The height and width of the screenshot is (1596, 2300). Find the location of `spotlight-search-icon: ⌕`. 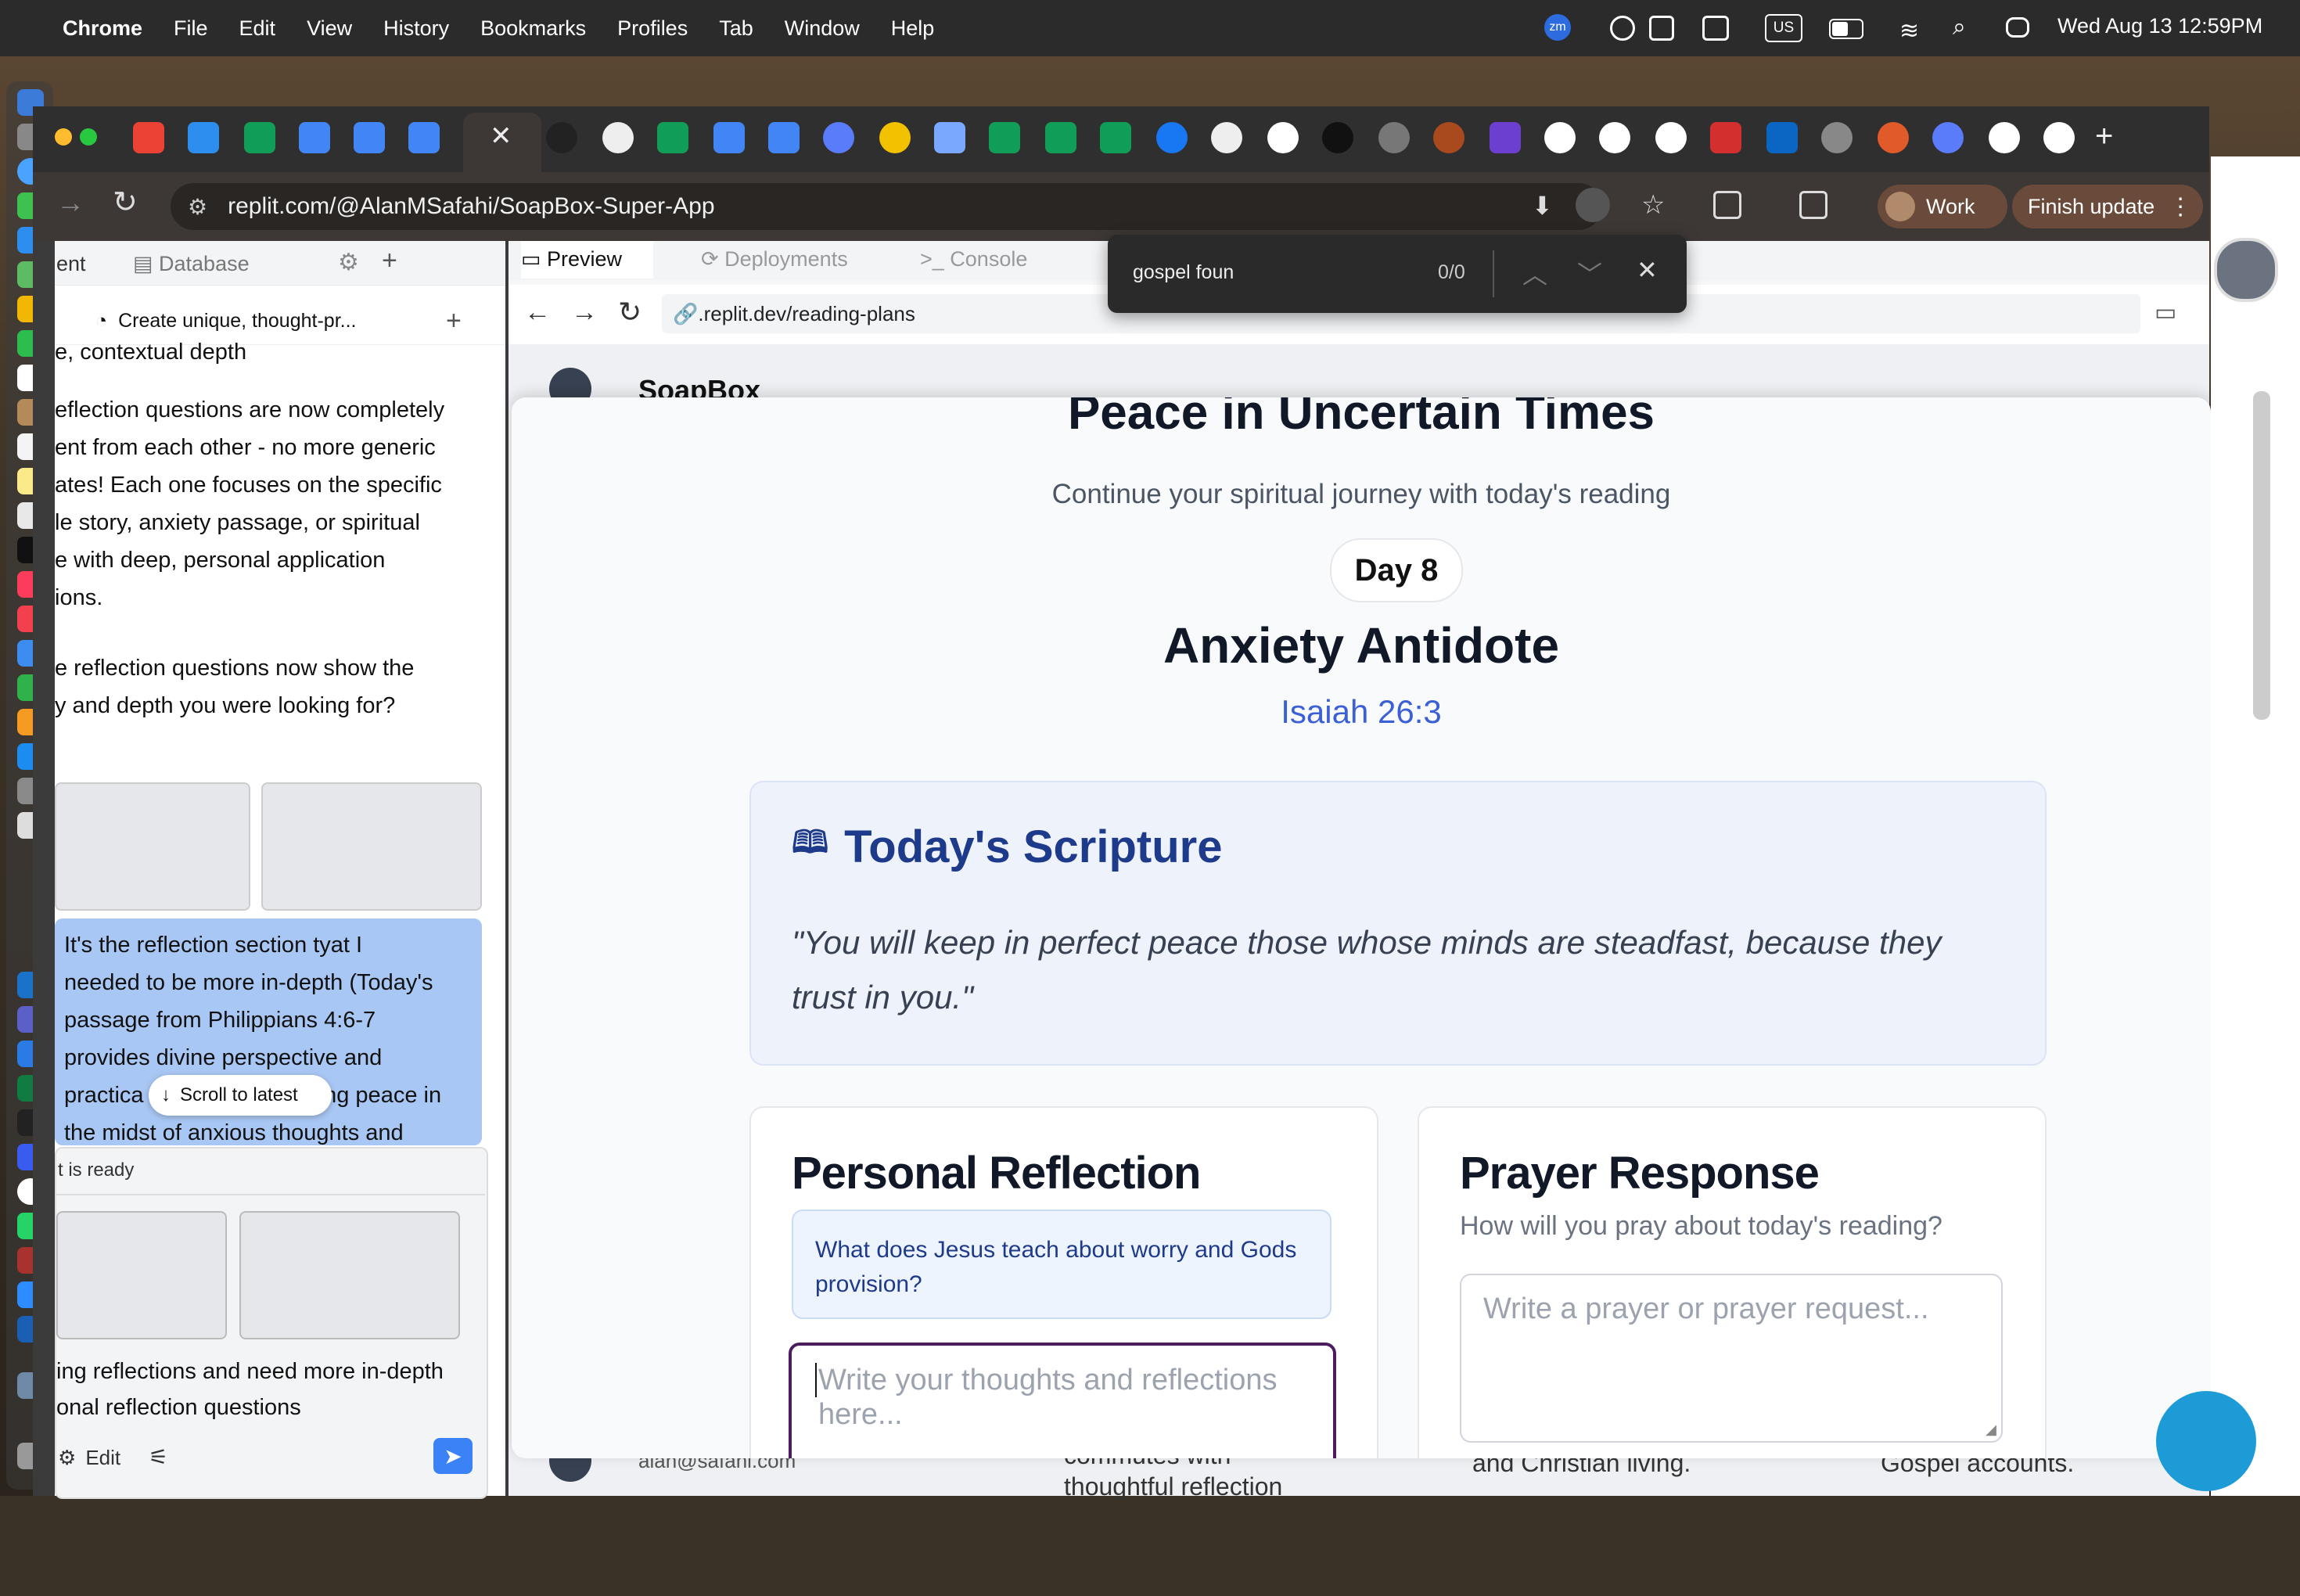

spotlight-search-icon: ⌕ is located at coordinates (1959, 27).